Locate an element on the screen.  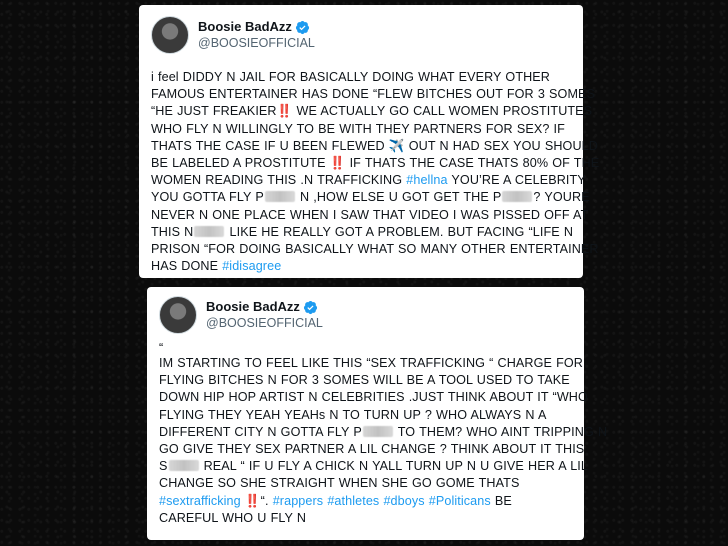
airplane-icon: ✈️ is located at coordinates (396, 145).